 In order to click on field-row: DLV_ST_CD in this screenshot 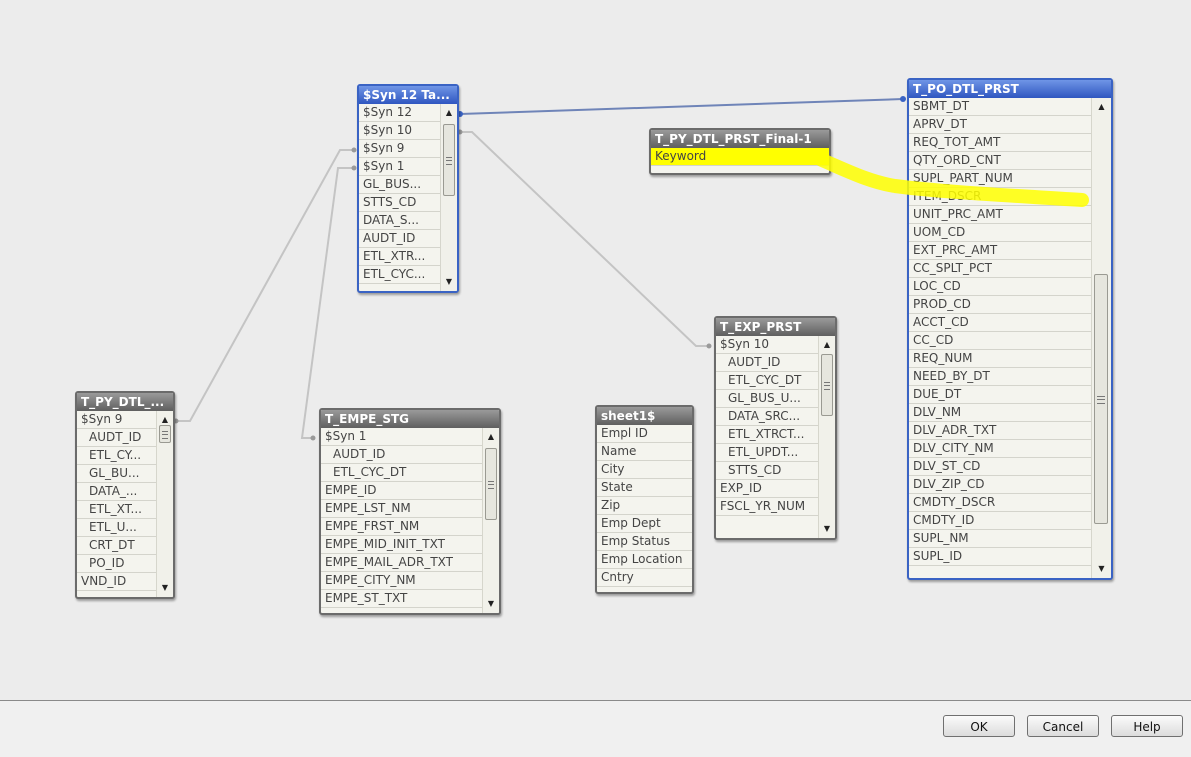, I will do `click(1000, 467)`.